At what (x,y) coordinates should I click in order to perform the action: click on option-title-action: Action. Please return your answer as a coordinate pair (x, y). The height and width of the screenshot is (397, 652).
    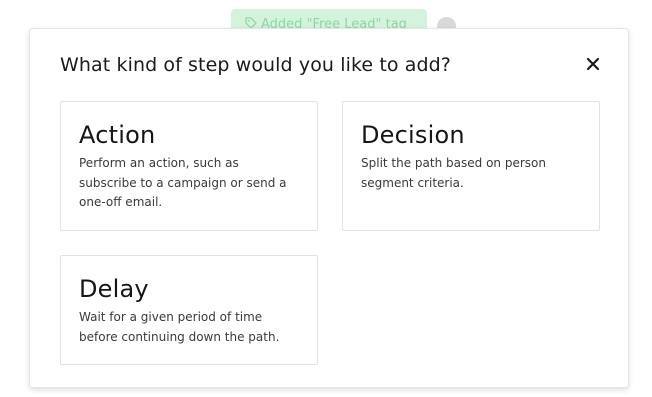
    Looking at the image, I should click on (117, 135).